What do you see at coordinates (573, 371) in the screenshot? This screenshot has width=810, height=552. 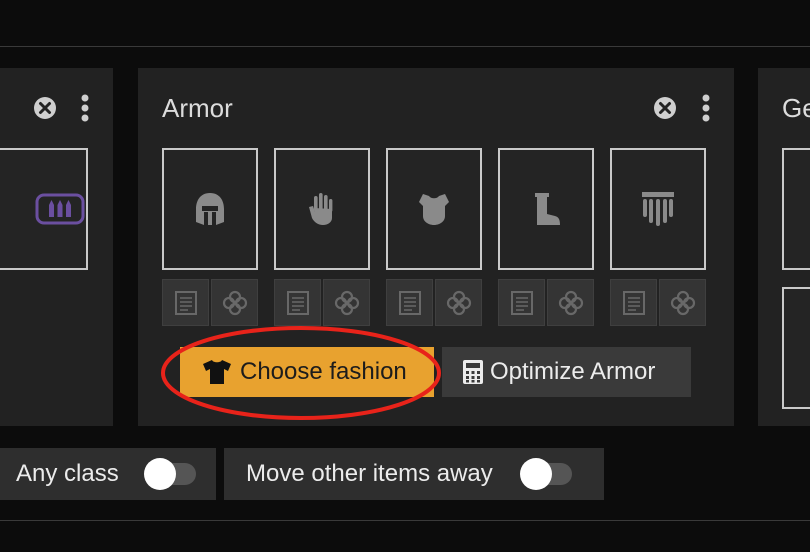 I see `optimize-armor-label: Optimize Armor` at bounding box center [573, 371].